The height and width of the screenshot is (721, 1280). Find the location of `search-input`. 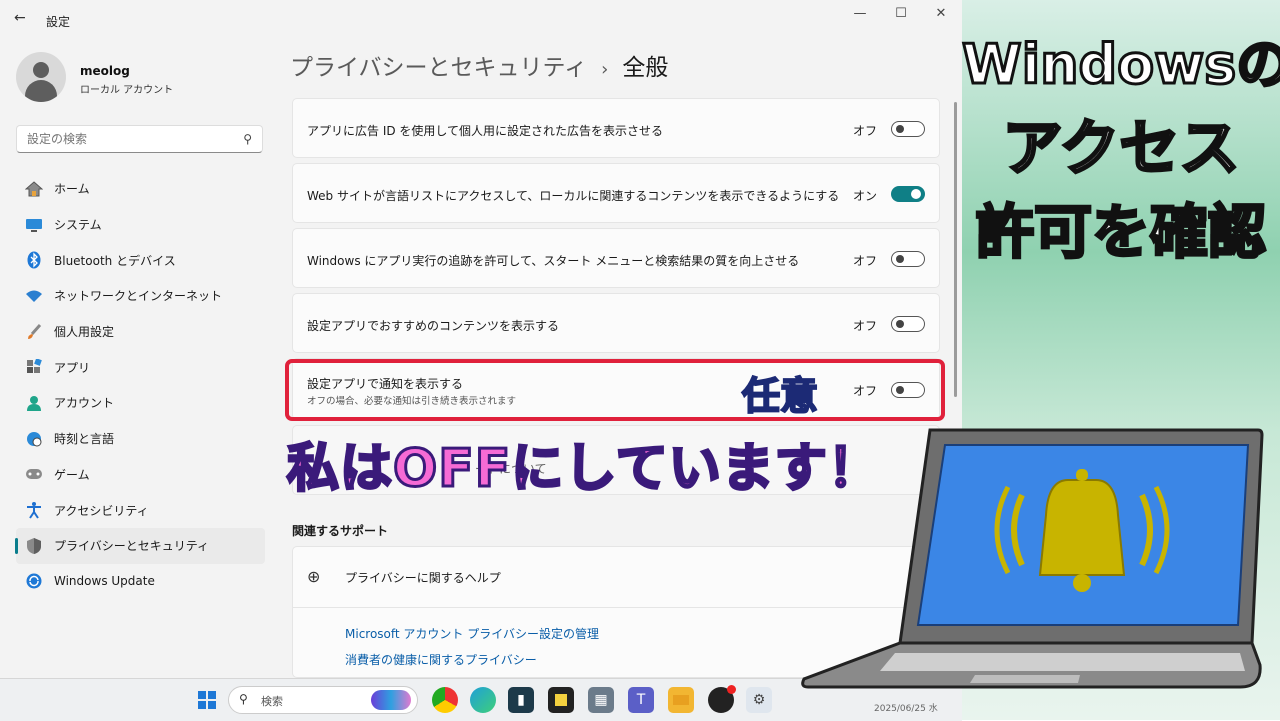

search-input is located at coordinates (127, 139).